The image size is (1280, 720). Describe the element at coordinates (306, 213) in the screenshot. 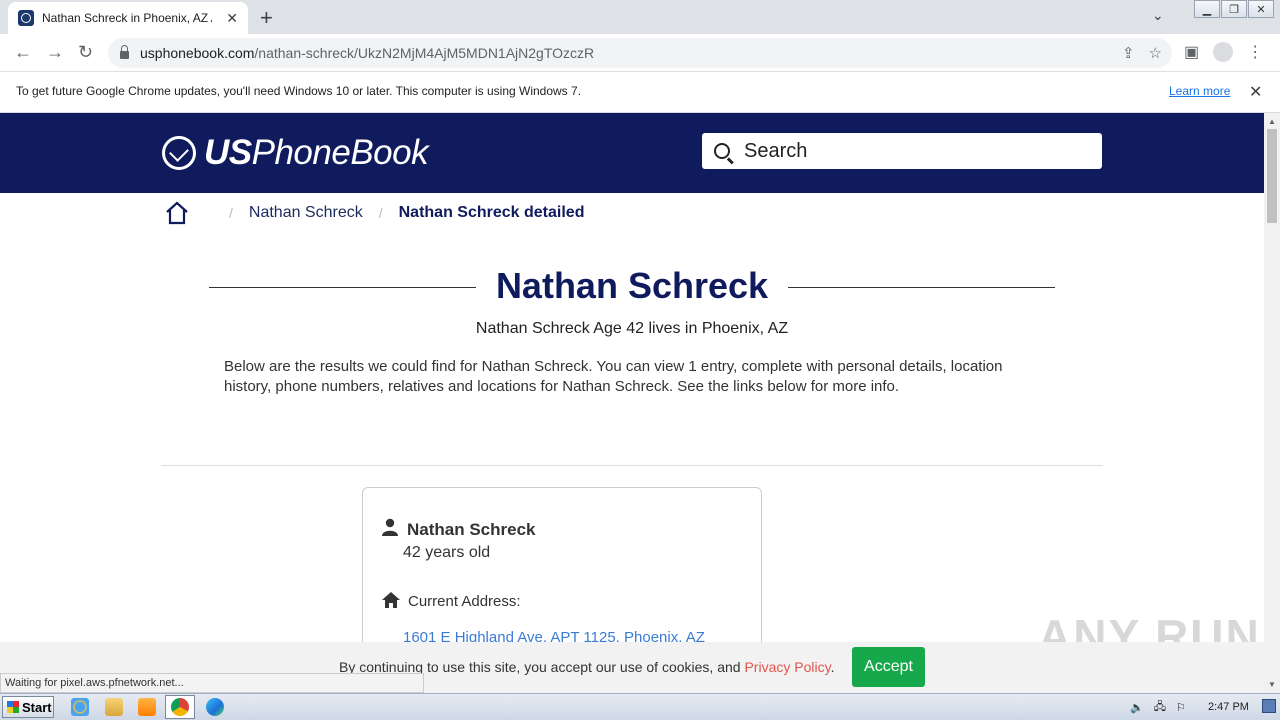

I see `breadcrumb-item-name: Nathan Schreck` at that location.